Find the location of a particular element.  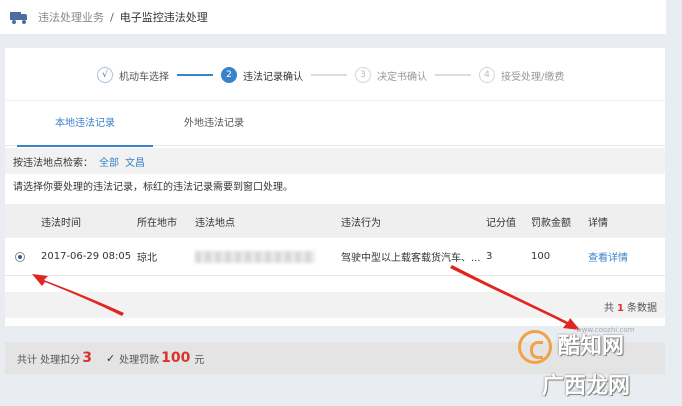

header-points: 记分值 is located at coordinates (501, 223).